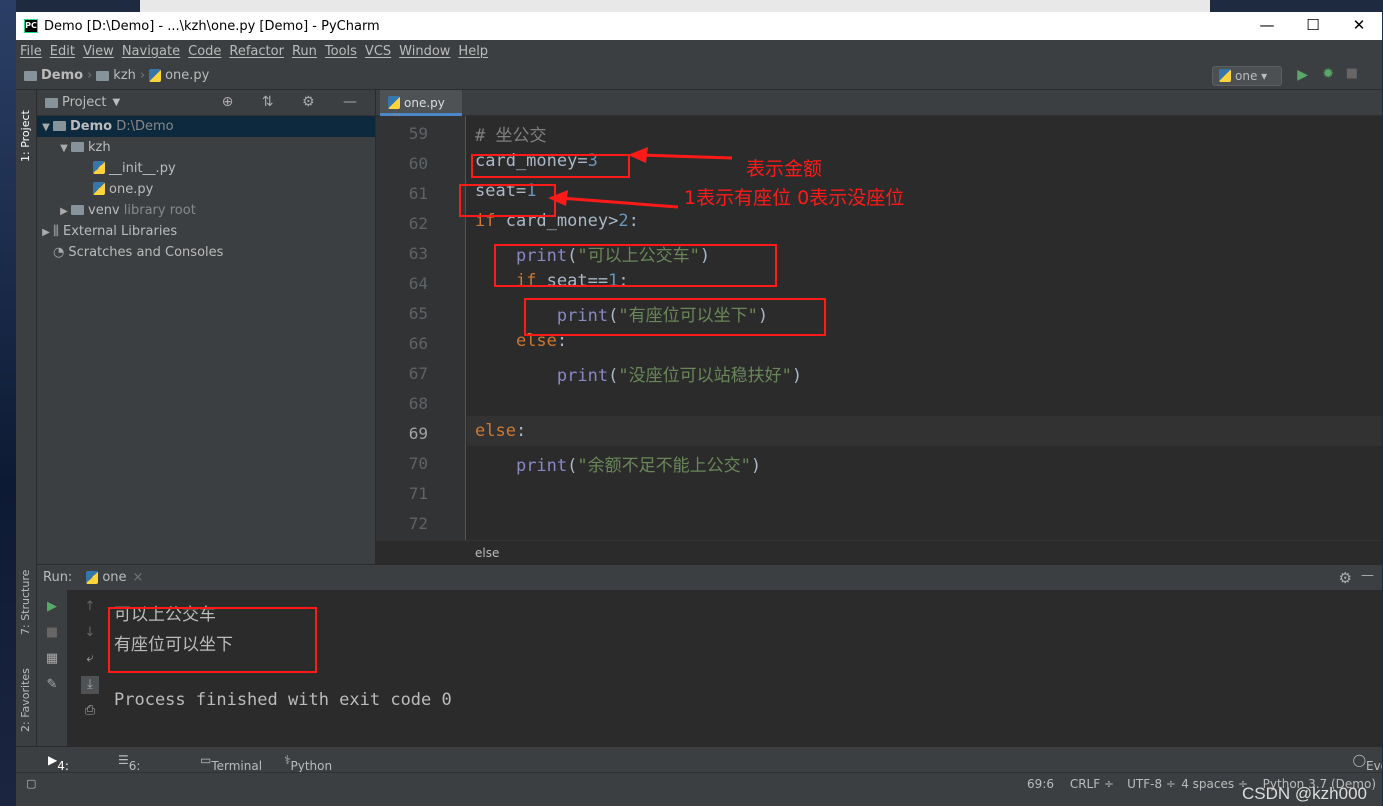  I want to click on watermark: CSDN @kzh000, so click(1304, 793).